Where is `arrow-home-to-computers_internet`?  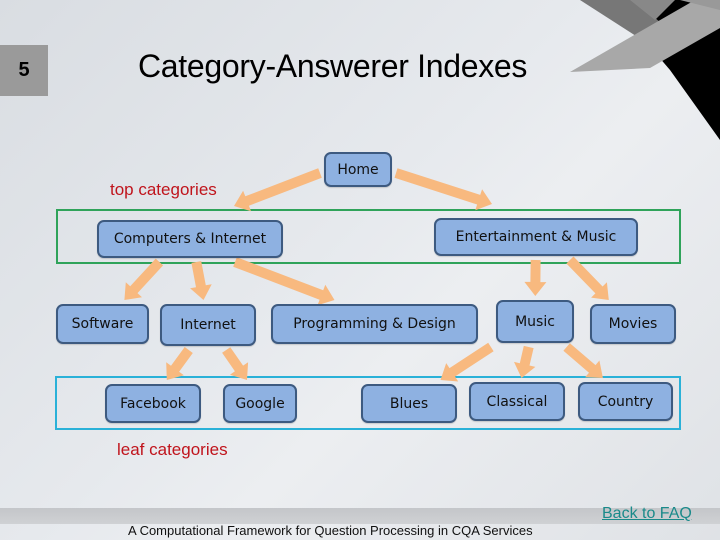
arrow-home-to-computers_internet is located at coordinates (278, 190).